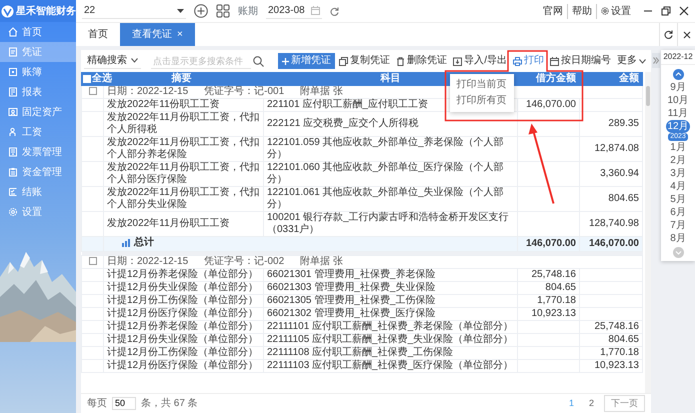 This screenshot has width=695, height=413. Describe the element at coordinates (124, 403) in the screenshot. I see `page-size-field: 50` at that location.